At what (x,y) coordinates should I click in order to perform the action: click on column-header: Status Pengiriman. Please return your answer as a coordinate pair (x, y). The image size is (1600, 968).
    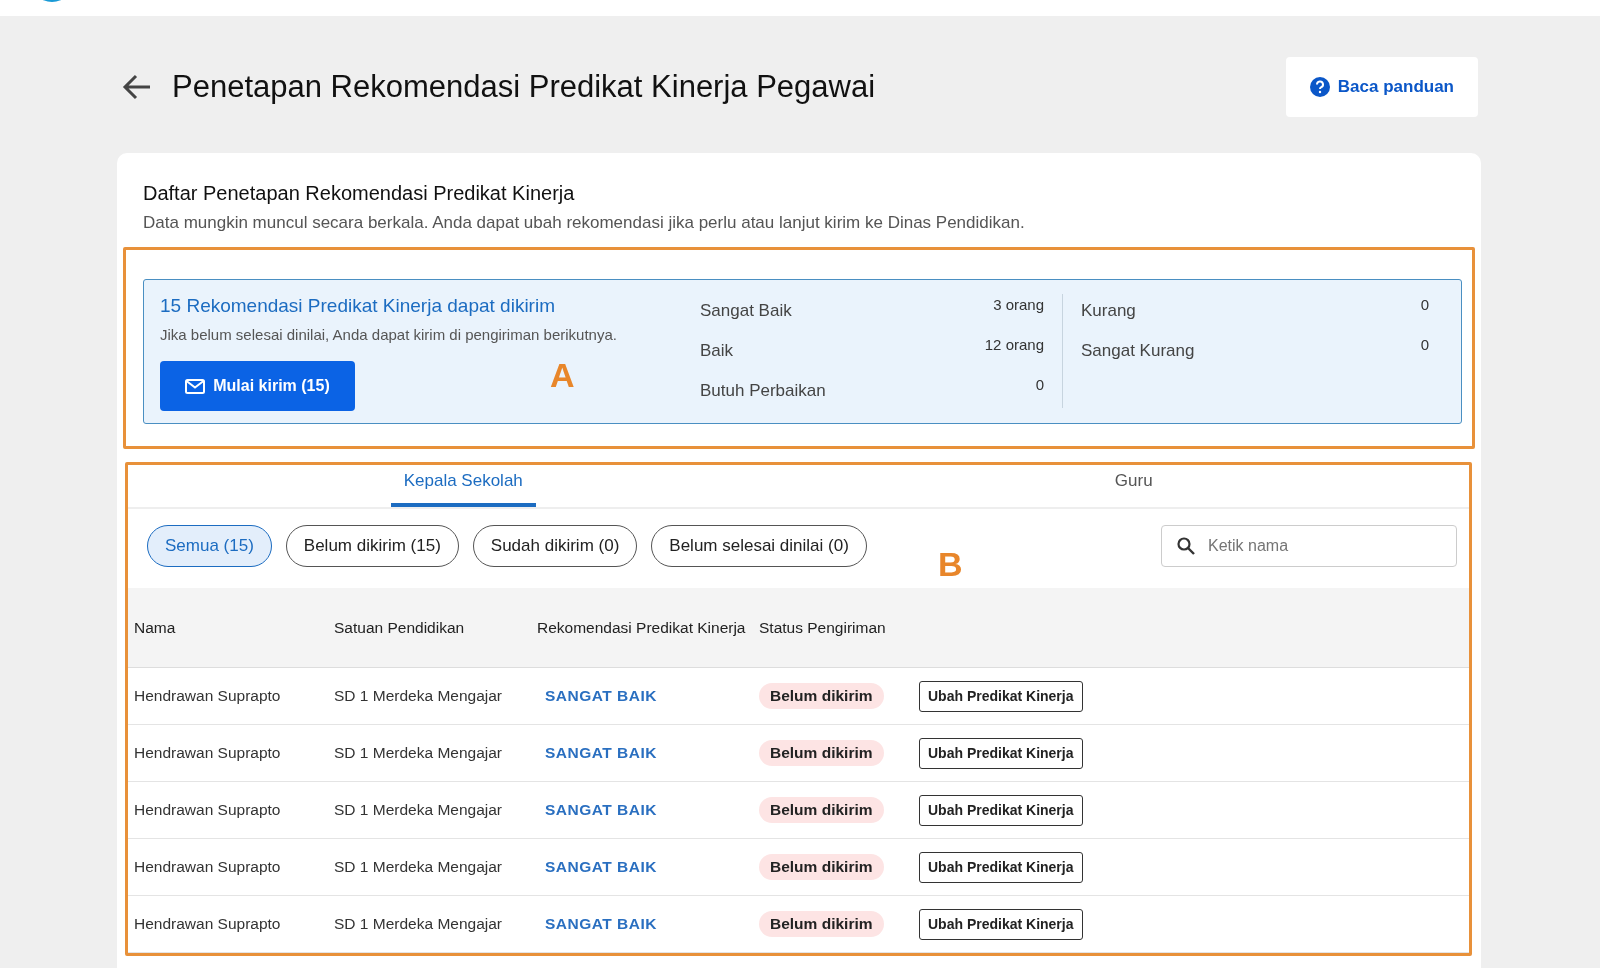
    Looking at the image, I should click on (833, 628).